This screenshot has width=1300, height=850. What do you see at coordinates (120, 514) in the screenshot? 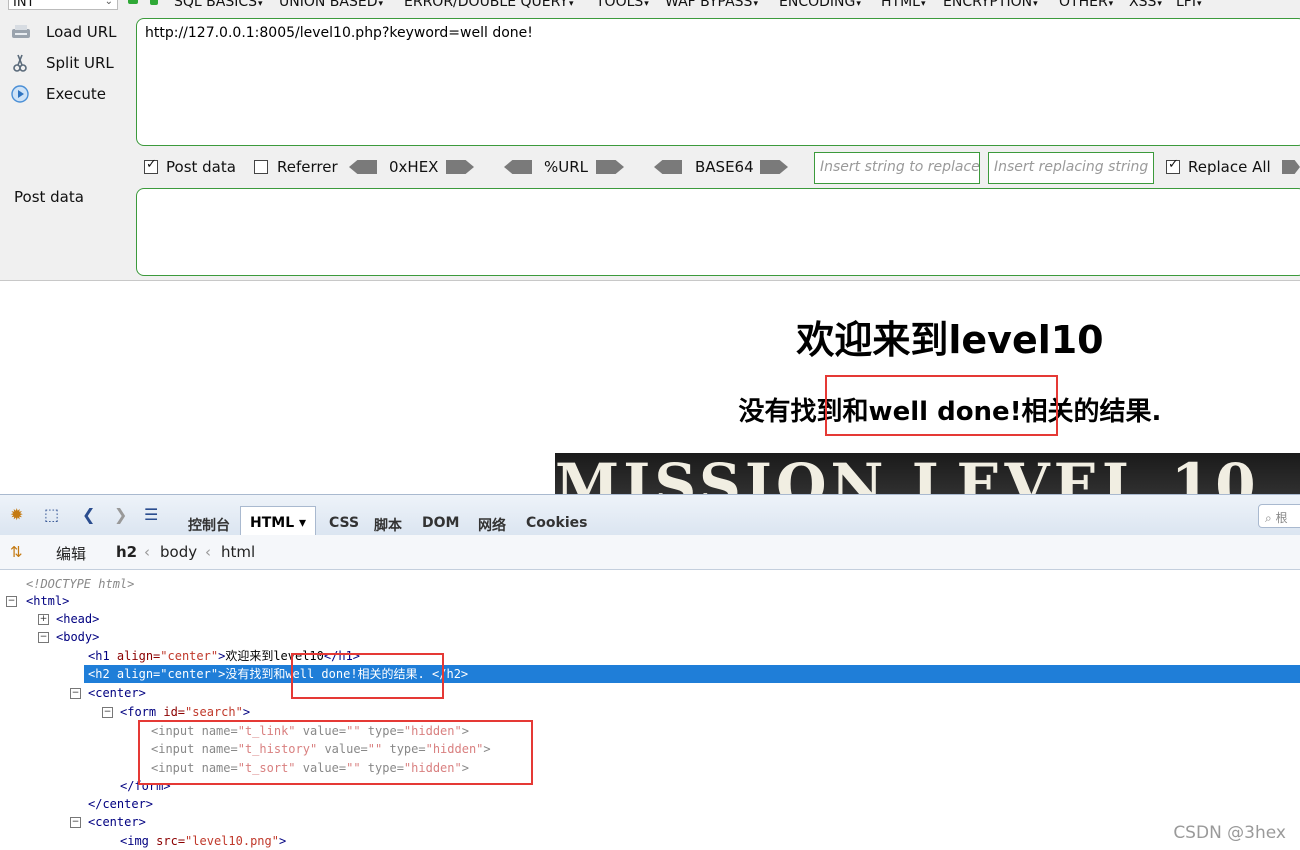
I see `forward-icon: ❯` at bounding box center [120, 514].